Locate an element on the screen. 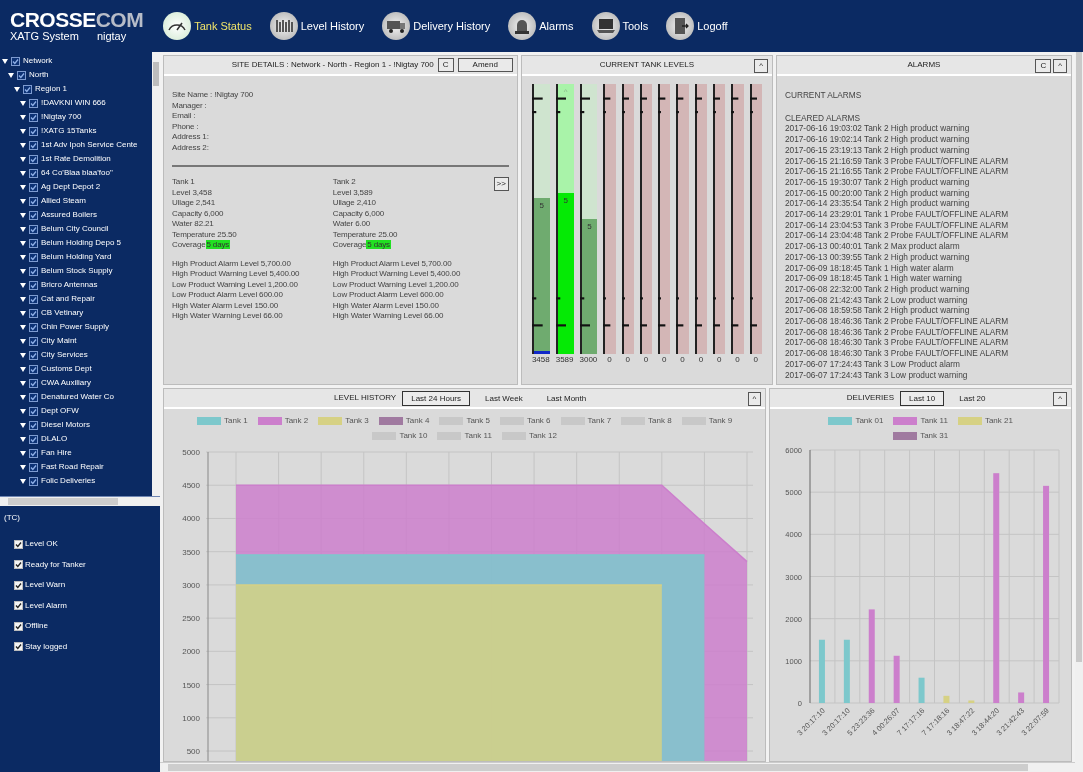 Image resolution: width=1083 pixels, height=772 pixels. alarm-entry: 2017-06-15 00:20:00 Tank 2 High product warning is located at coordinates (877, 193).